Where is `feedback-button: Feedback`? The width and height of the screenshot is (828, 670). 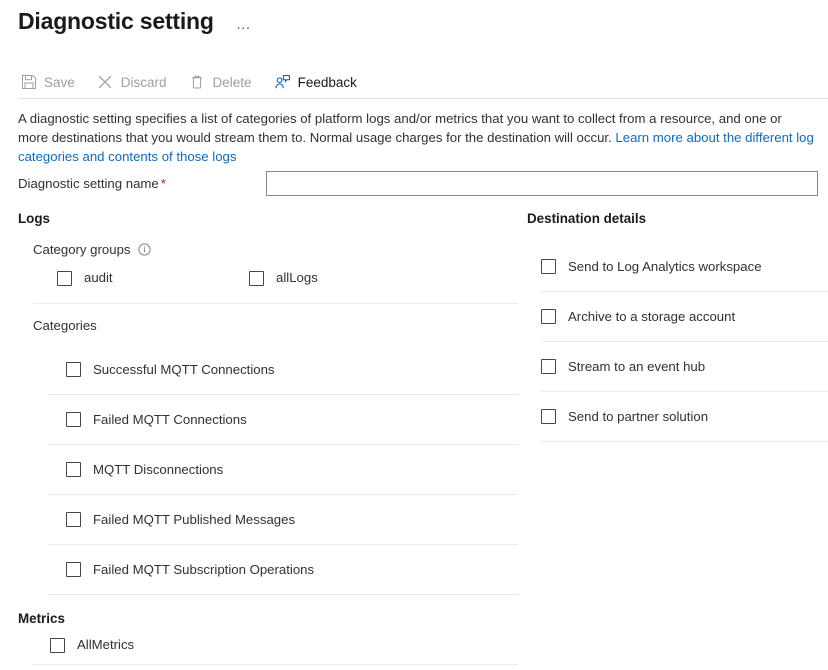
feedback-button: Feedback is located at coordinates (319, 82).